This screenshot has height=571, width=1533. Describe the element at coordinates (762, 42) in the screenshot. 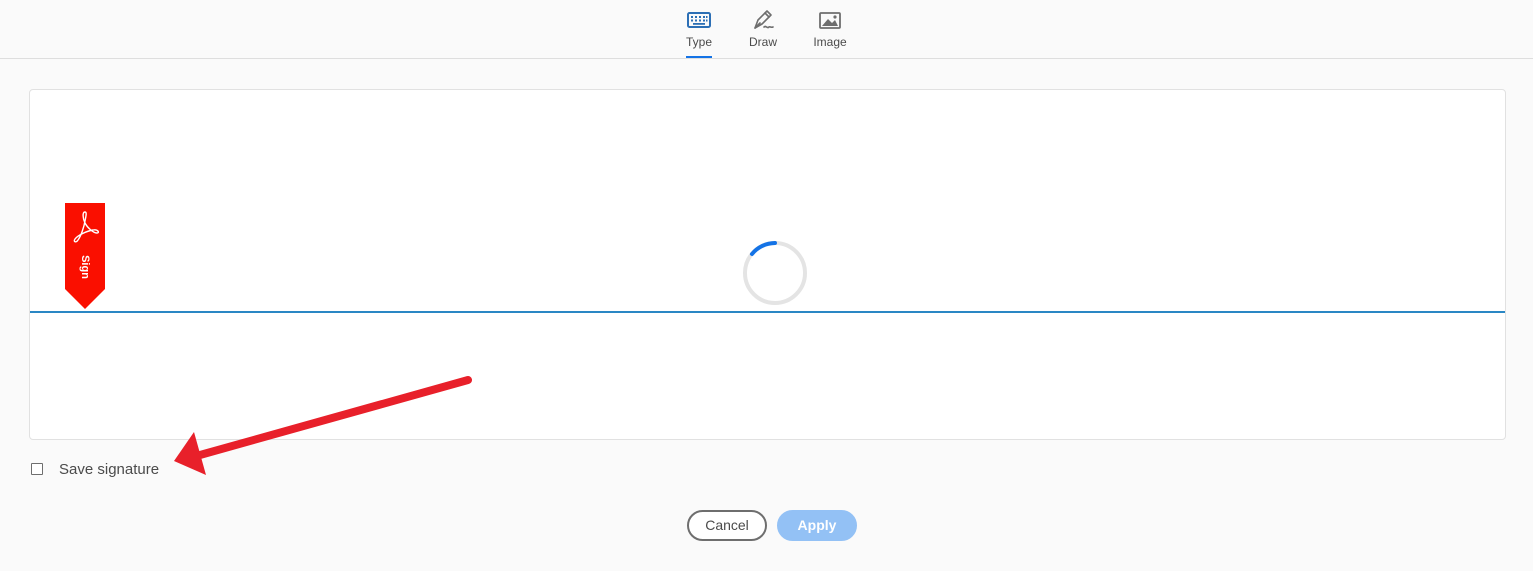

I see `tab-draw-label: Draw` at that location.